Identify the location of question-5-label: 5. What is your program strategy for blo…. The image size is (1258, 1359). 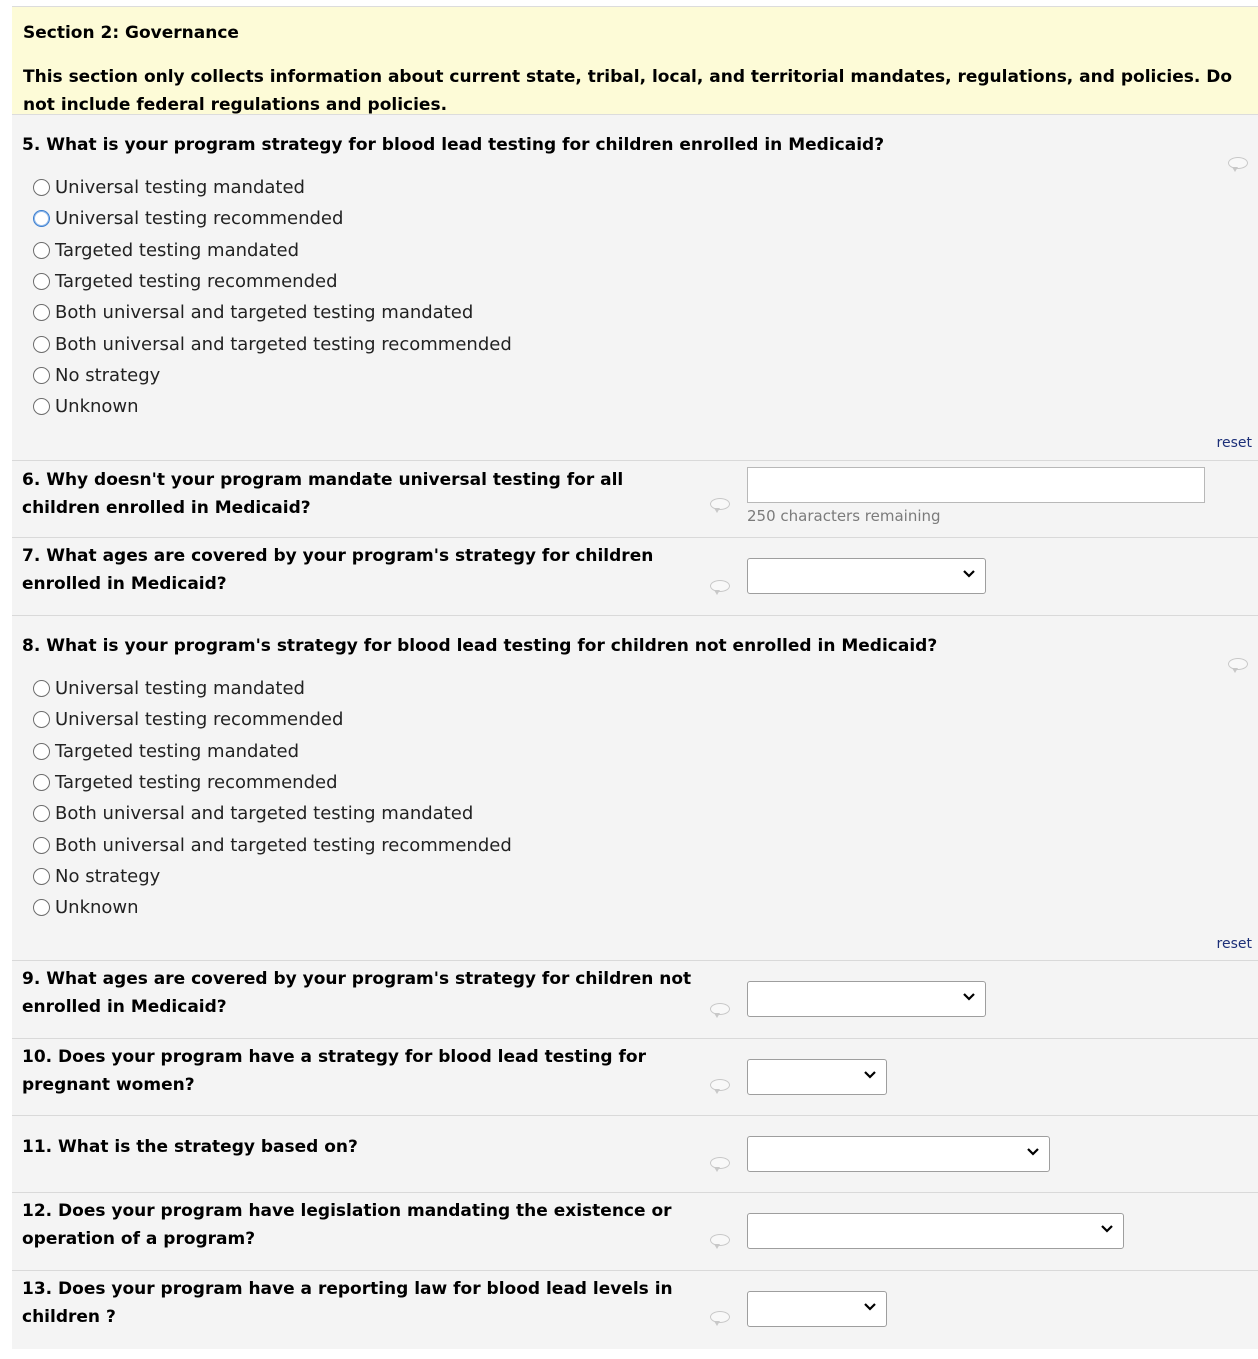
(453, 145).